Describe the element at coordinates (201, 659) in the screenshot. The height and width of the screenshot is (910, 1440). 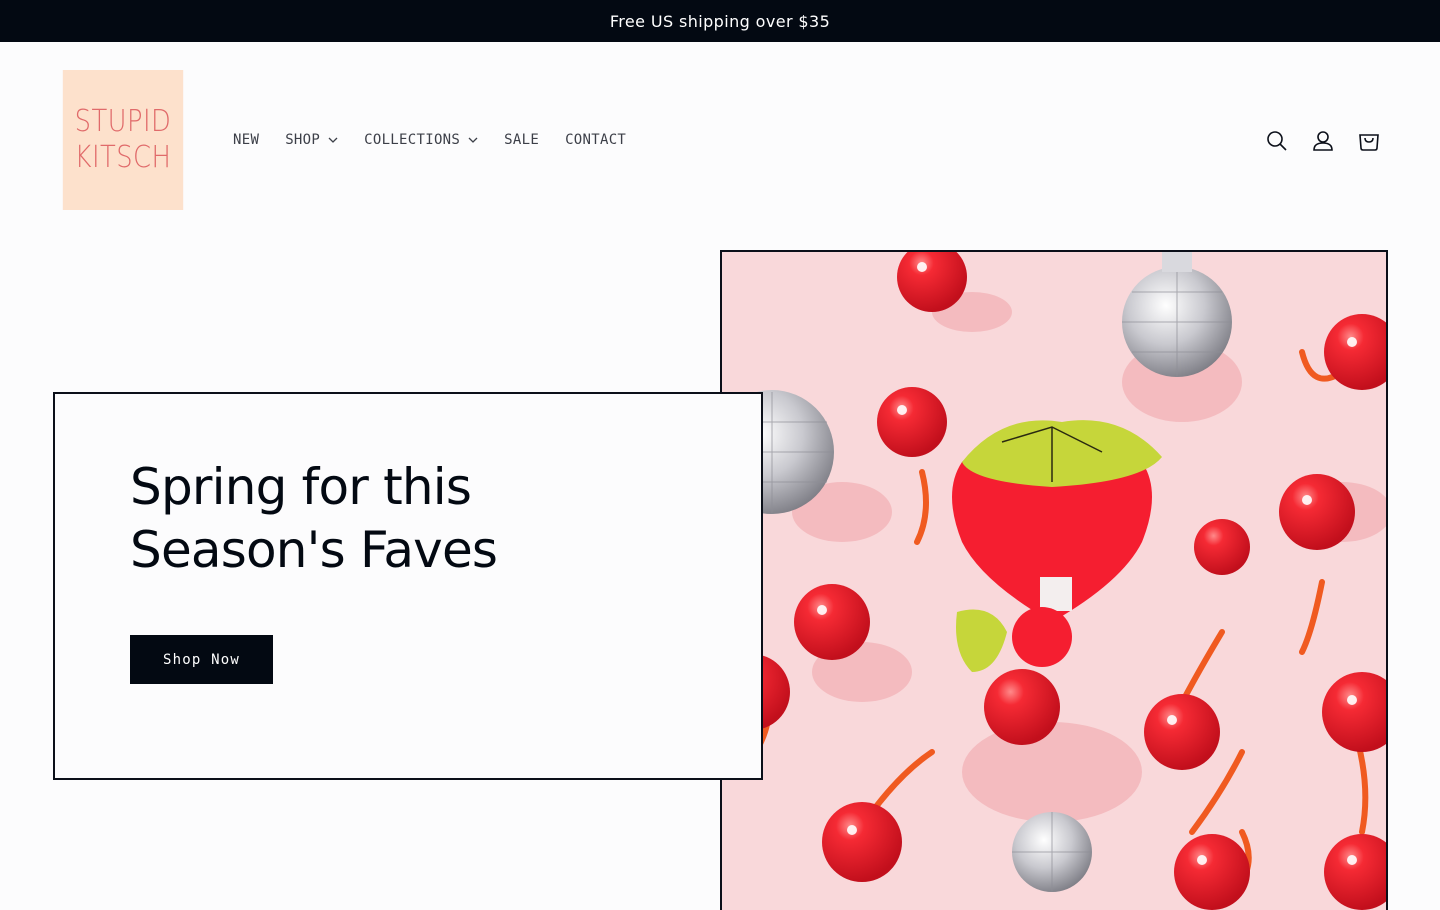
I see `shop-now-button: Shop Now` at that location.